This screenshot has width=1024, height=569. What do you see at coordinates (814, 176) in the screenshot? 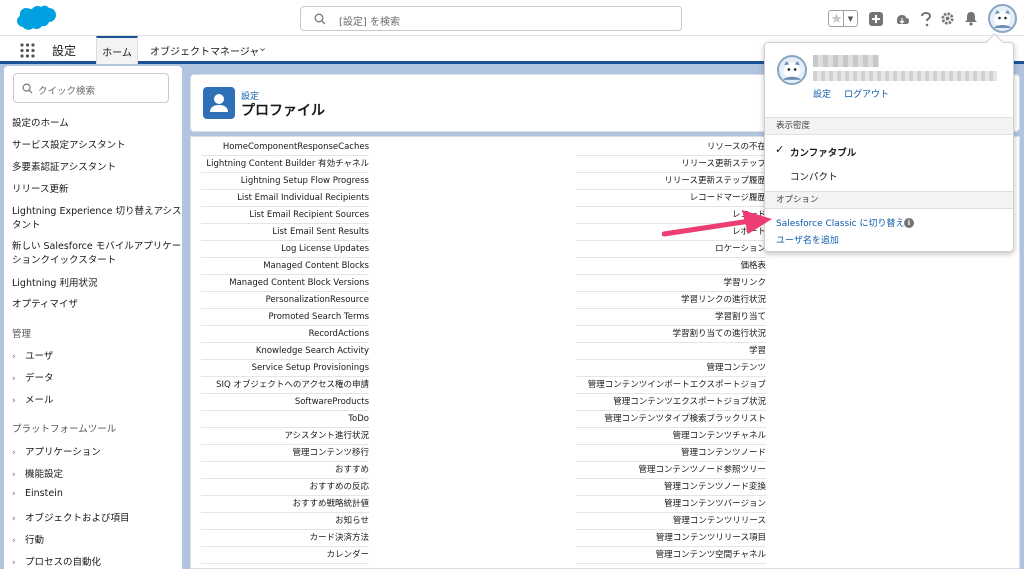
I see `density-compact-option: コンパクト` at bounding box center [814, 176].